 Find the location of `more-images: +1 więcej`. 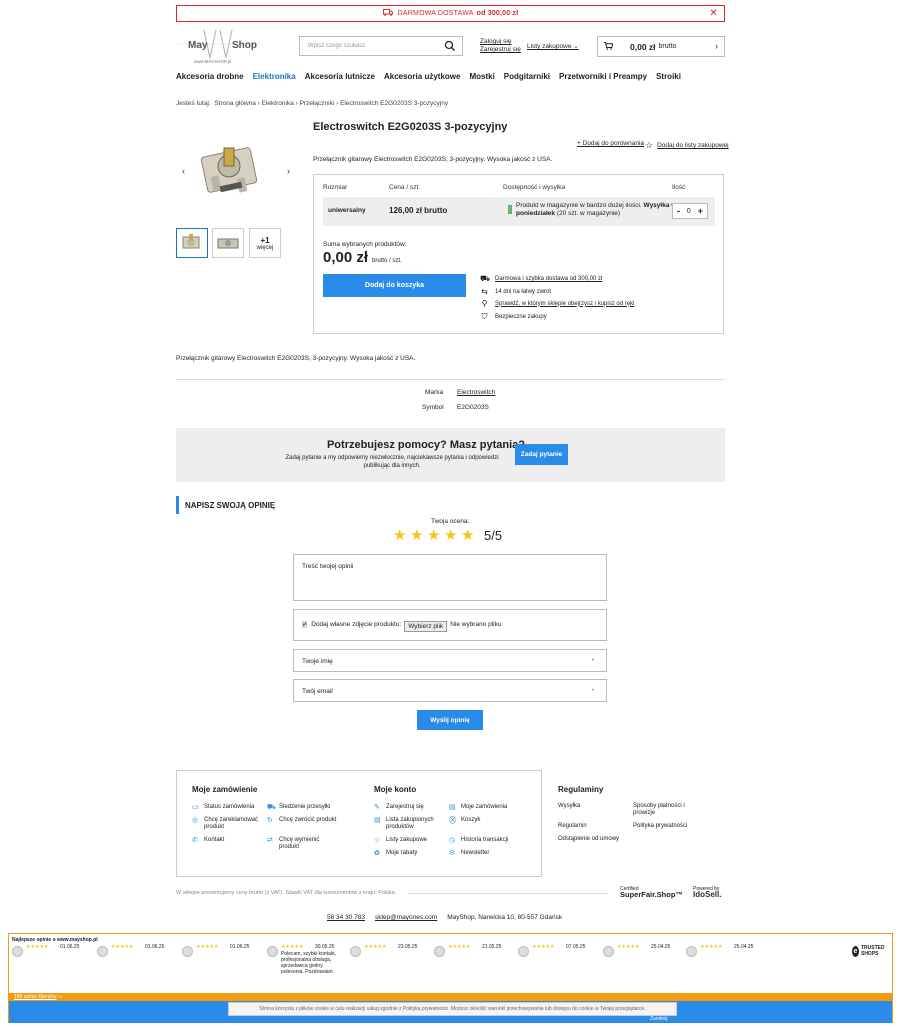

more-images: +1 więcej is located at coordinates (265, 243).